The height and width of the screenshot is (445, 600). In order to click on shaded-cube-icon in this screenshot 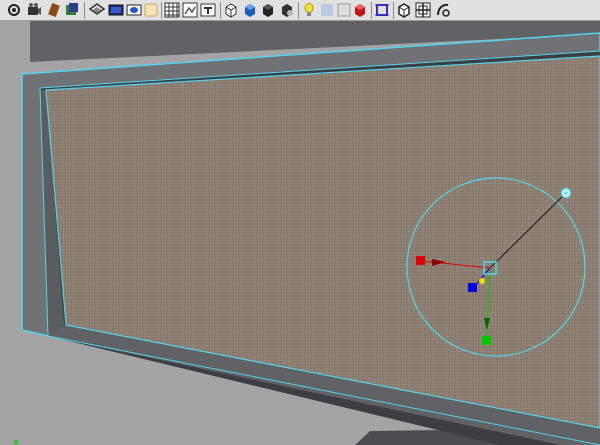, I will do `click(309, 10)`.